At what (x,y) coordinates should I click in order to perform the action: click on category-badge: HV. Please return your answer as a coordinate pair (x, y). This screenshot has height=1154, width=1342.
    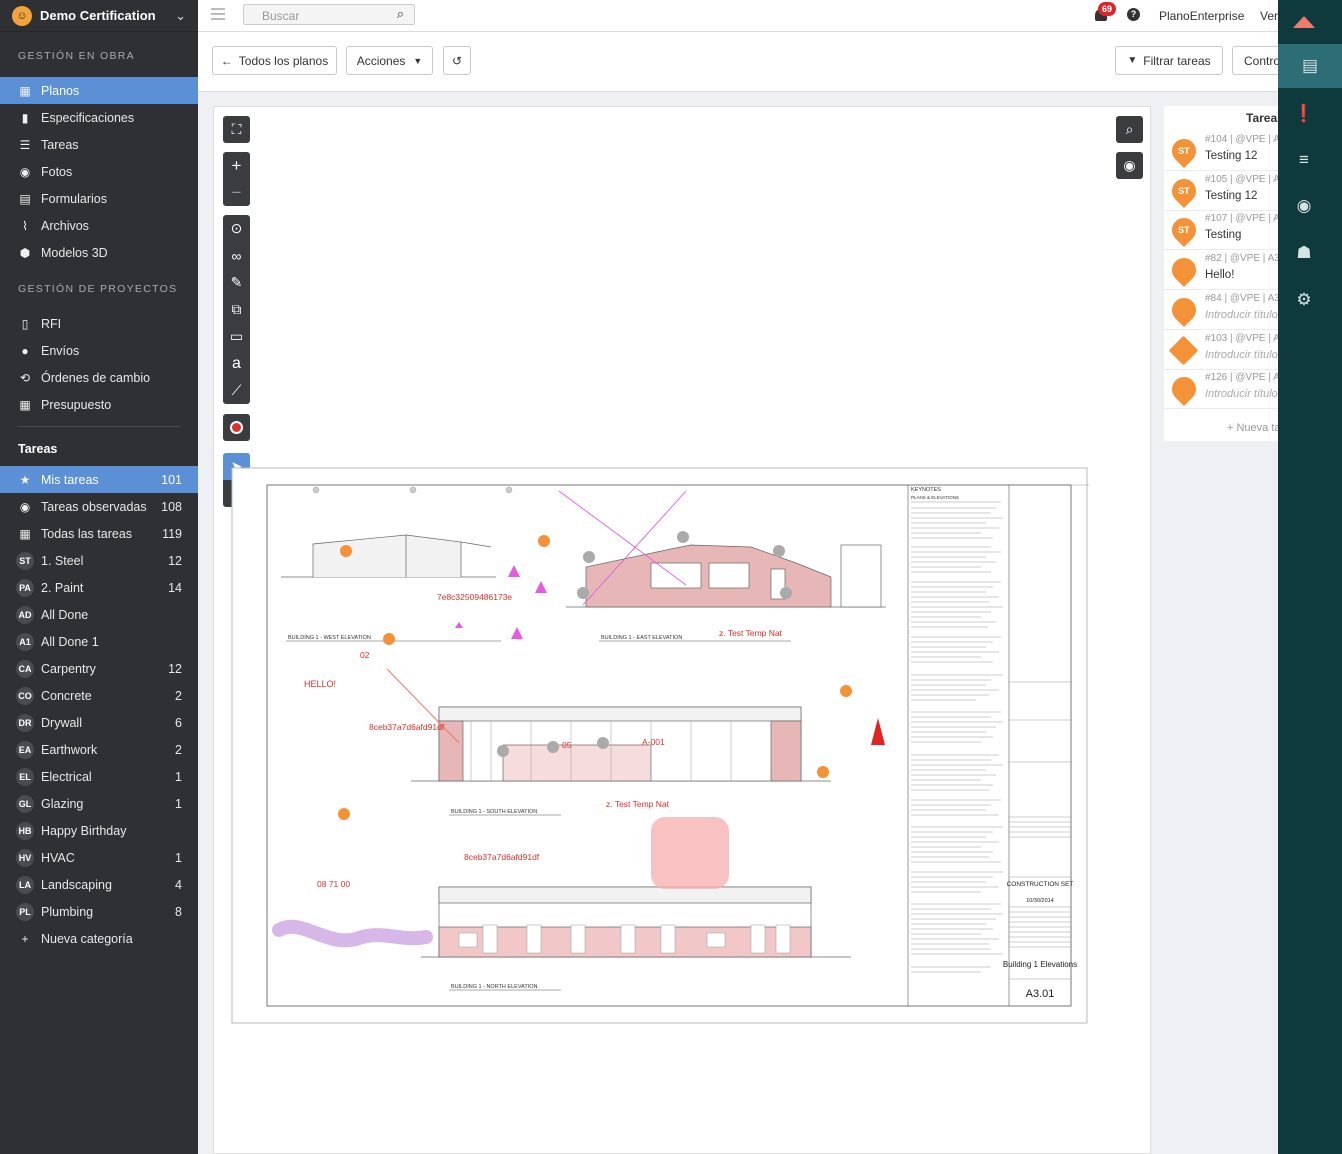
    Looking at the image, I should click on (25, 857).